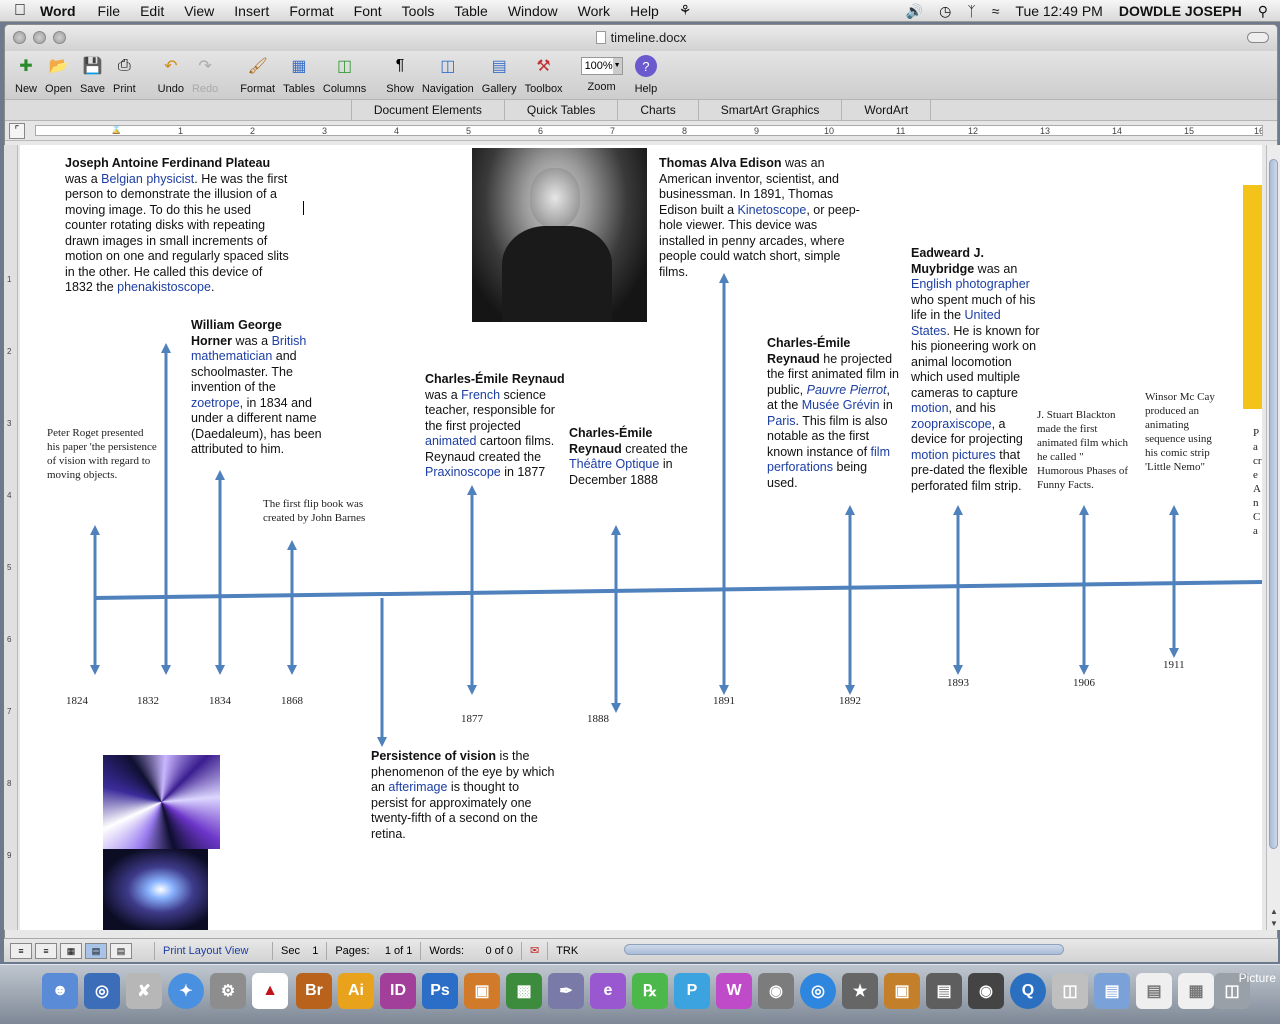  Describe the element at coordinates (470, 11) in the screenshot. I see `menu-table: Table` at that location.